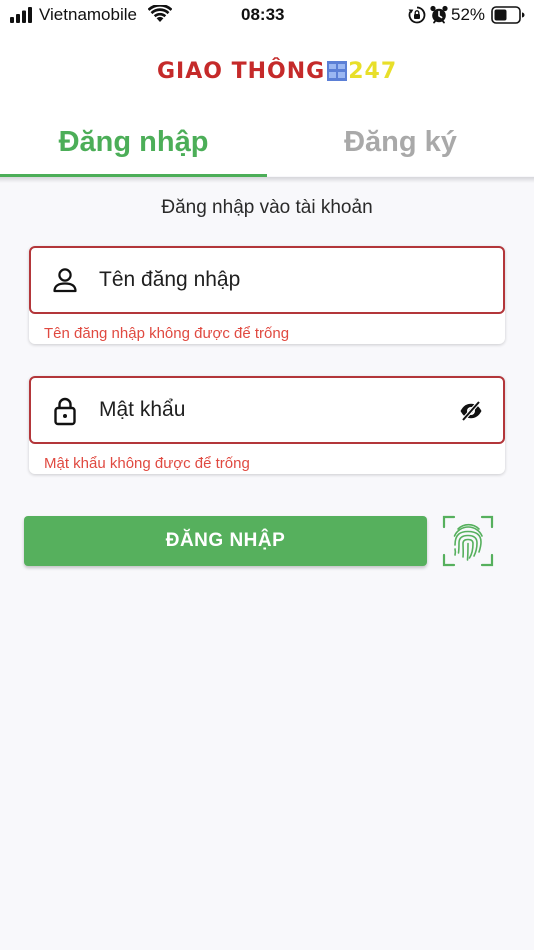 Image resolution: width=534 pixels, height=950 pixels. Describe the element at coordinates (263, 14) in the screenshot. I see `status-time: 08:33` at that location.